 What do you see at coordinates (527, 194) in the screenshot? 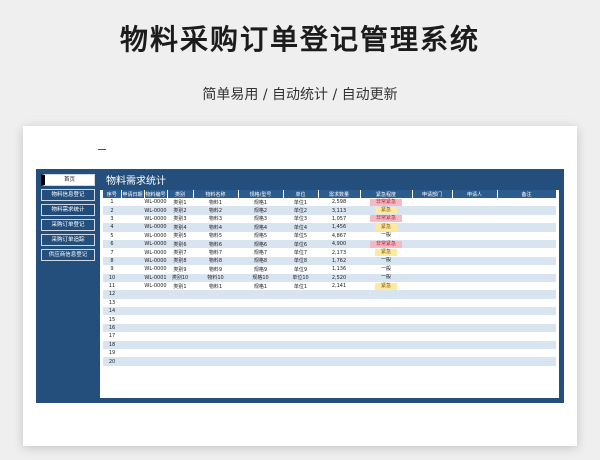
I see `column-header: 备注` at bounding box center [527, 194].